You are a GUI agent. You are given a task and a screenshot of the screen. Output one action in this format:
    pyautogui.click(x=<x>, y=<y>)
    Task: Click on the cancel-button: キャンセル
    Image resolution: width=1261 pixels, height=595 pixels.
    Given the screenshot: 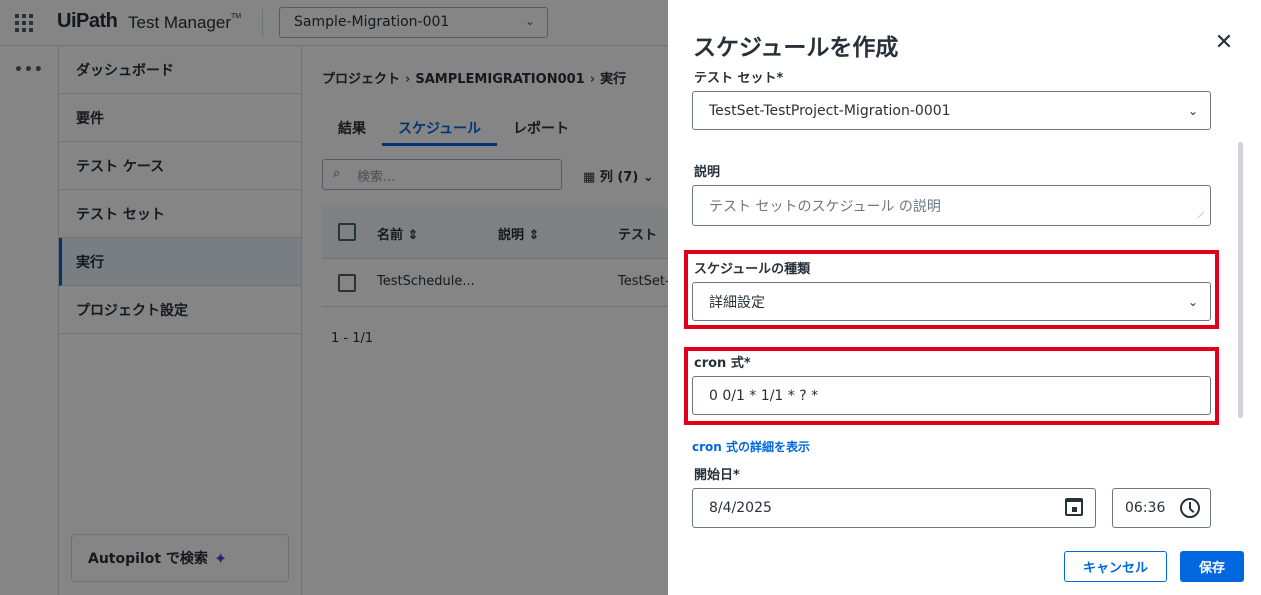 What is the action you would take?
    pyautogui.click(x=1115, y=566)
    